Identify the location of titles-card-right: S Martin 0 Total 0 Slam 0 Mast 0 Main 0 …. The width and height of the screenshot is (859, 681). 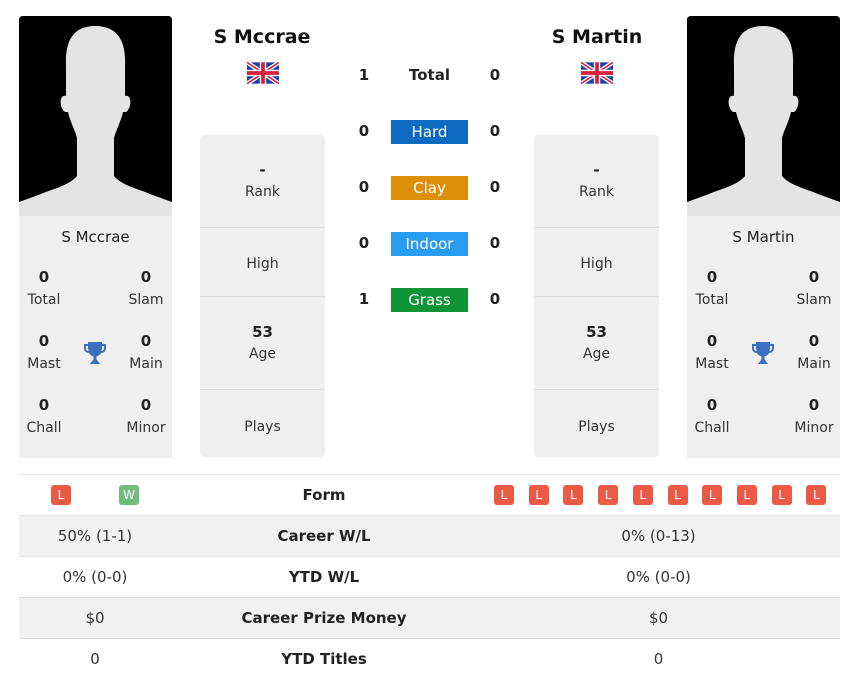
(763, 337).